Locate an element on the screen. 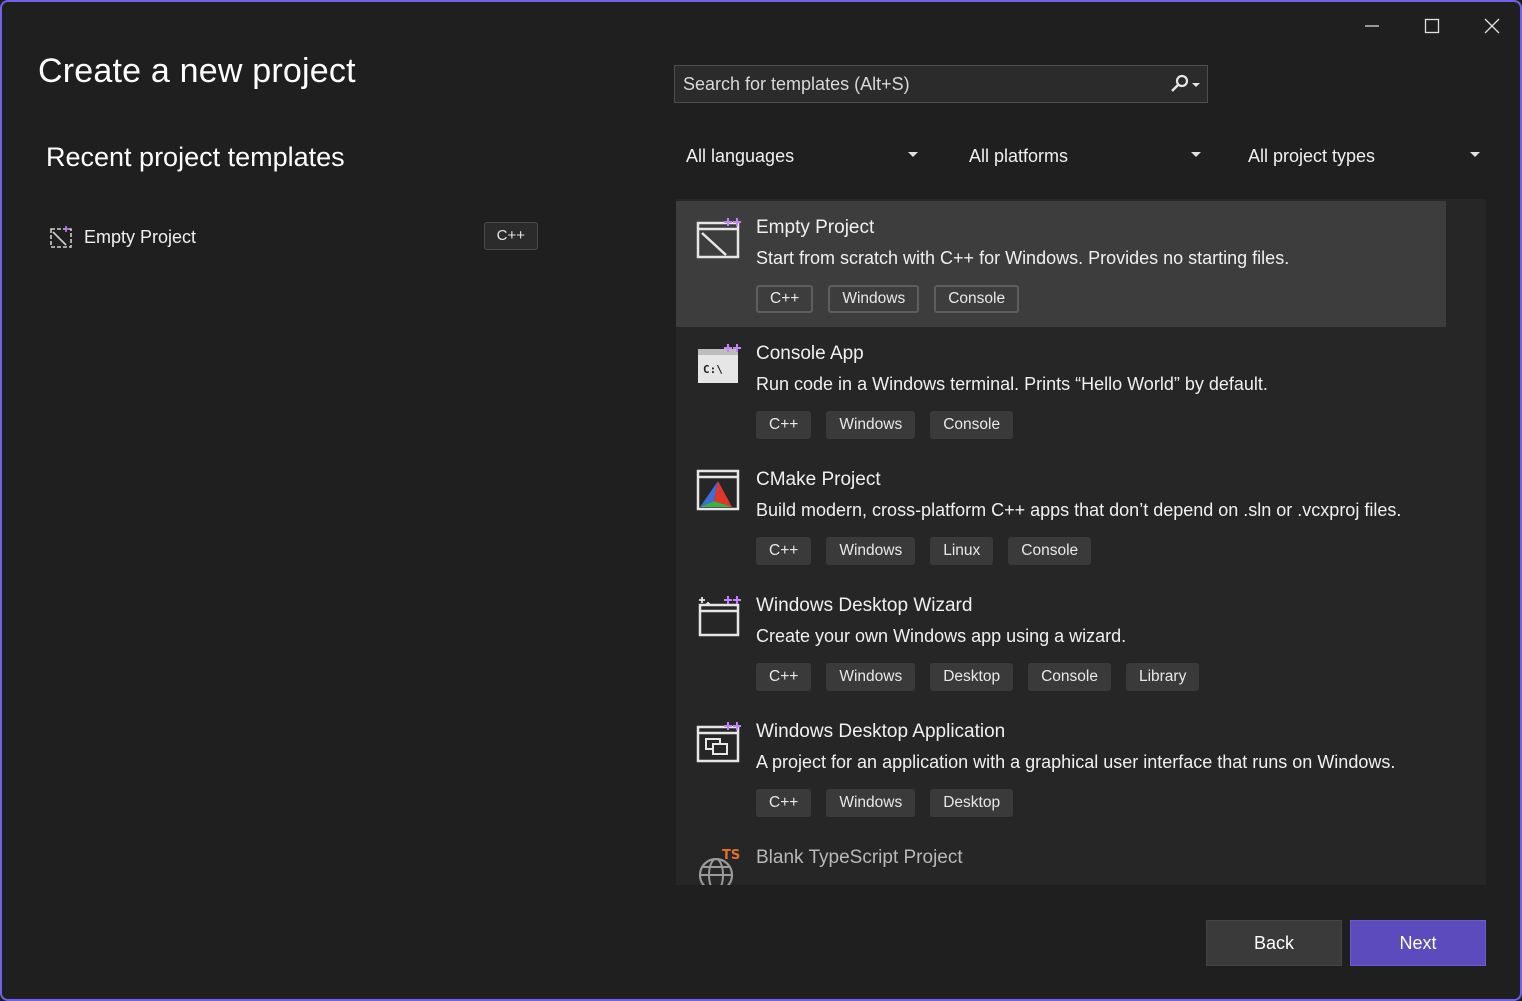 Image resolution: width=1522 pixels, height=1001 pixels. svg-text: TS is located at coordinates (731, 855).